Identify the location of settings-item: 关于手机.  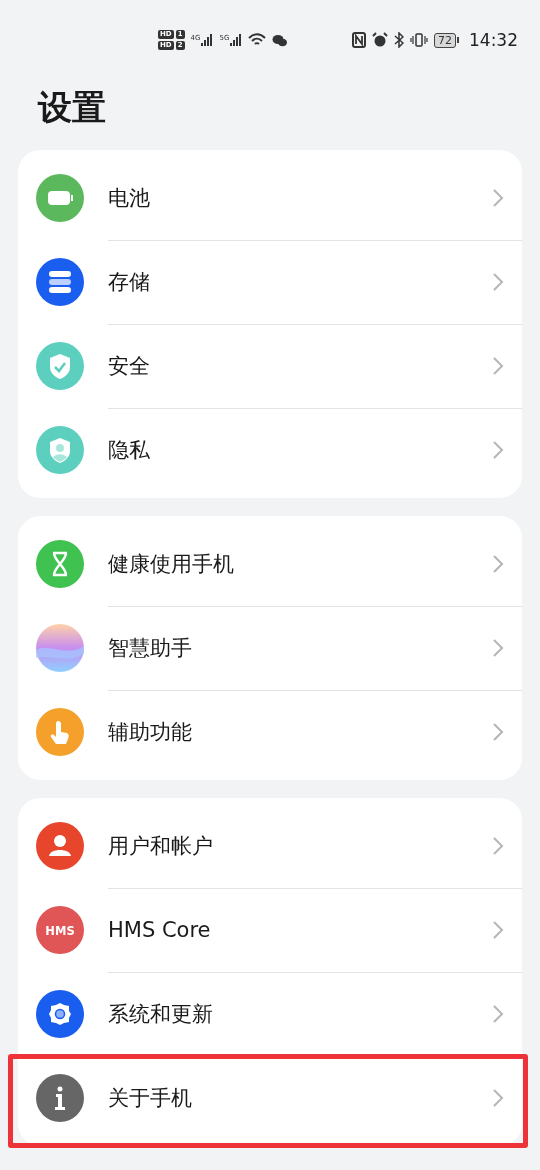
(300, 1098).